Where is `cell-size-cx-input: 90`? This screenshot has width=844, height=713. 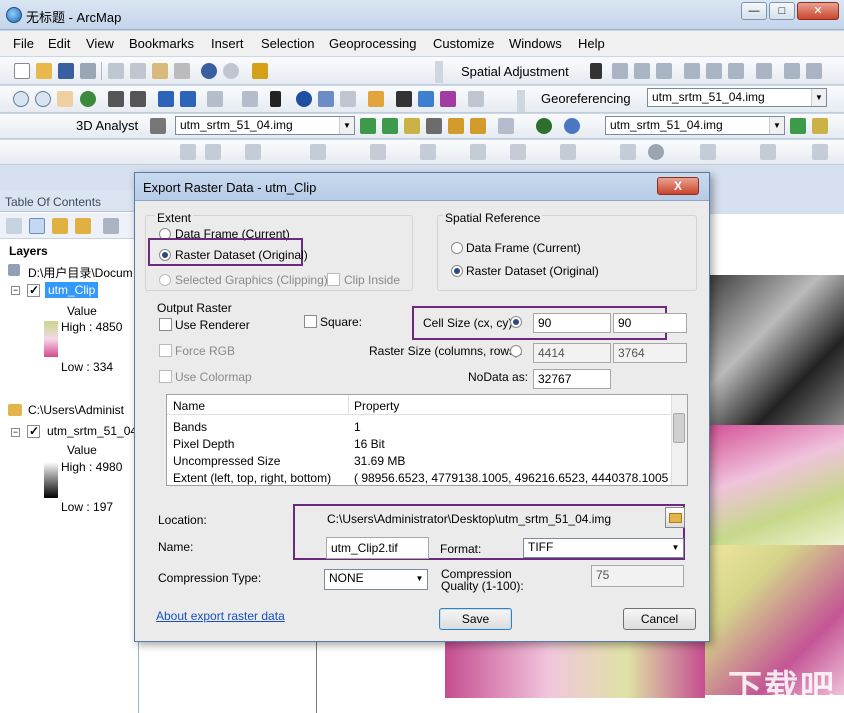
cell-size-cx-input: 90 is located at coordinates (572, 323).